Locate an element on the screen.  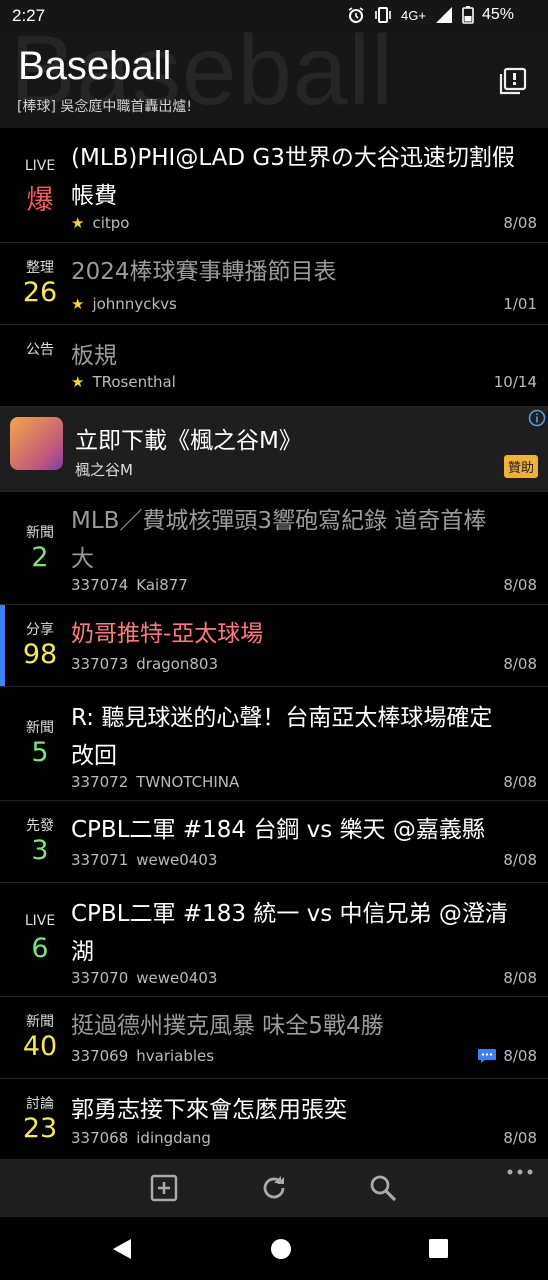
post-tag: 先發 is located at coordinates (40, 826).